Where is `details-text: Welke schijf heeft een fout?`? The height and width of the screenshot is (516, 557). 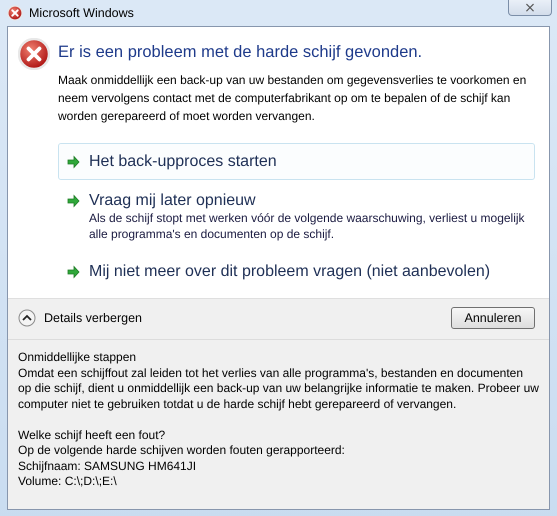 details-text: Welke schijf heeft een fout? is located at coordinates (92, 435).